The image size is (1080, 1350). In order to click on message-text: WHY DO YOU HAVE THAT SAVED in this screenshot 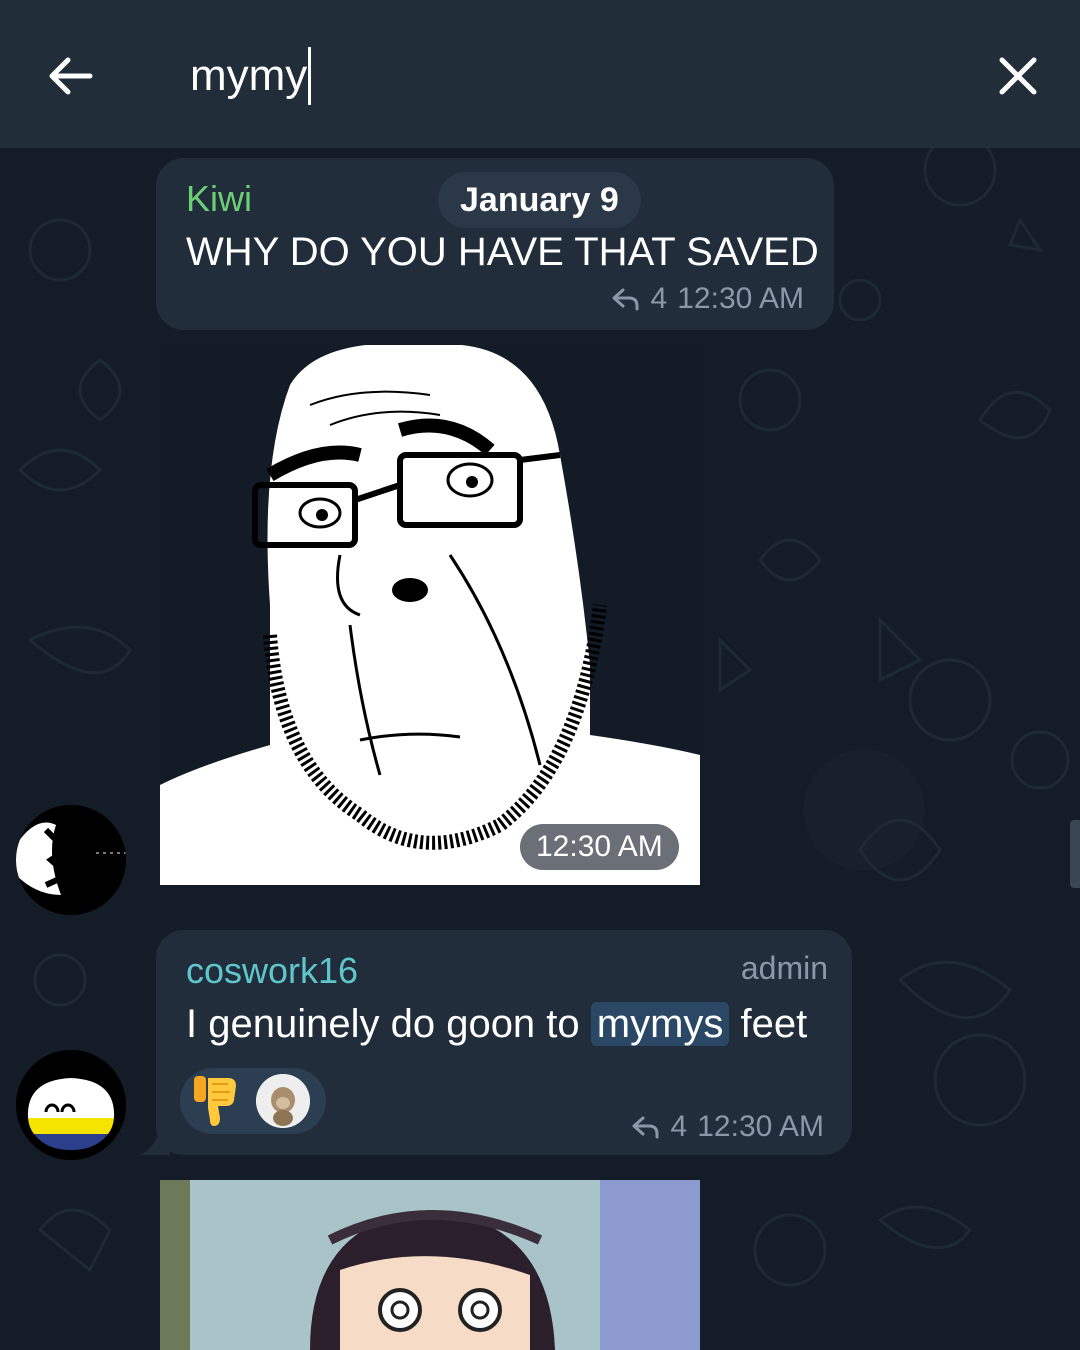, I will do `click(502, 252)`.